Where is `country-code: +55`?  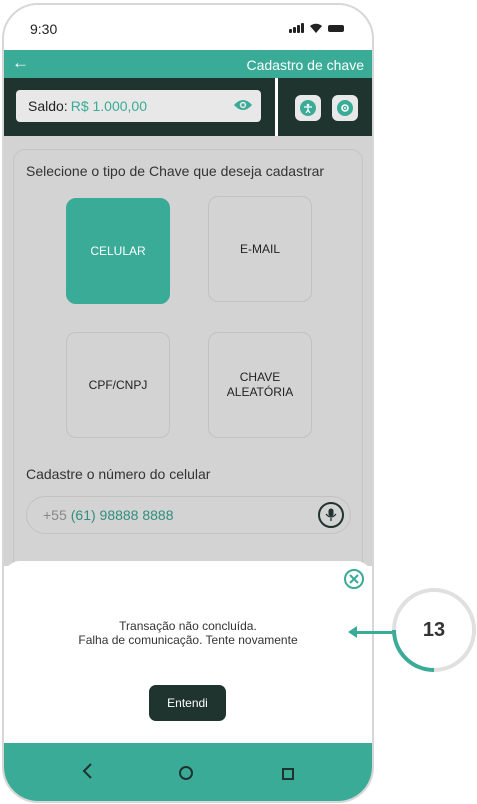
country-code: +55 is located at coordinates (55, 515).